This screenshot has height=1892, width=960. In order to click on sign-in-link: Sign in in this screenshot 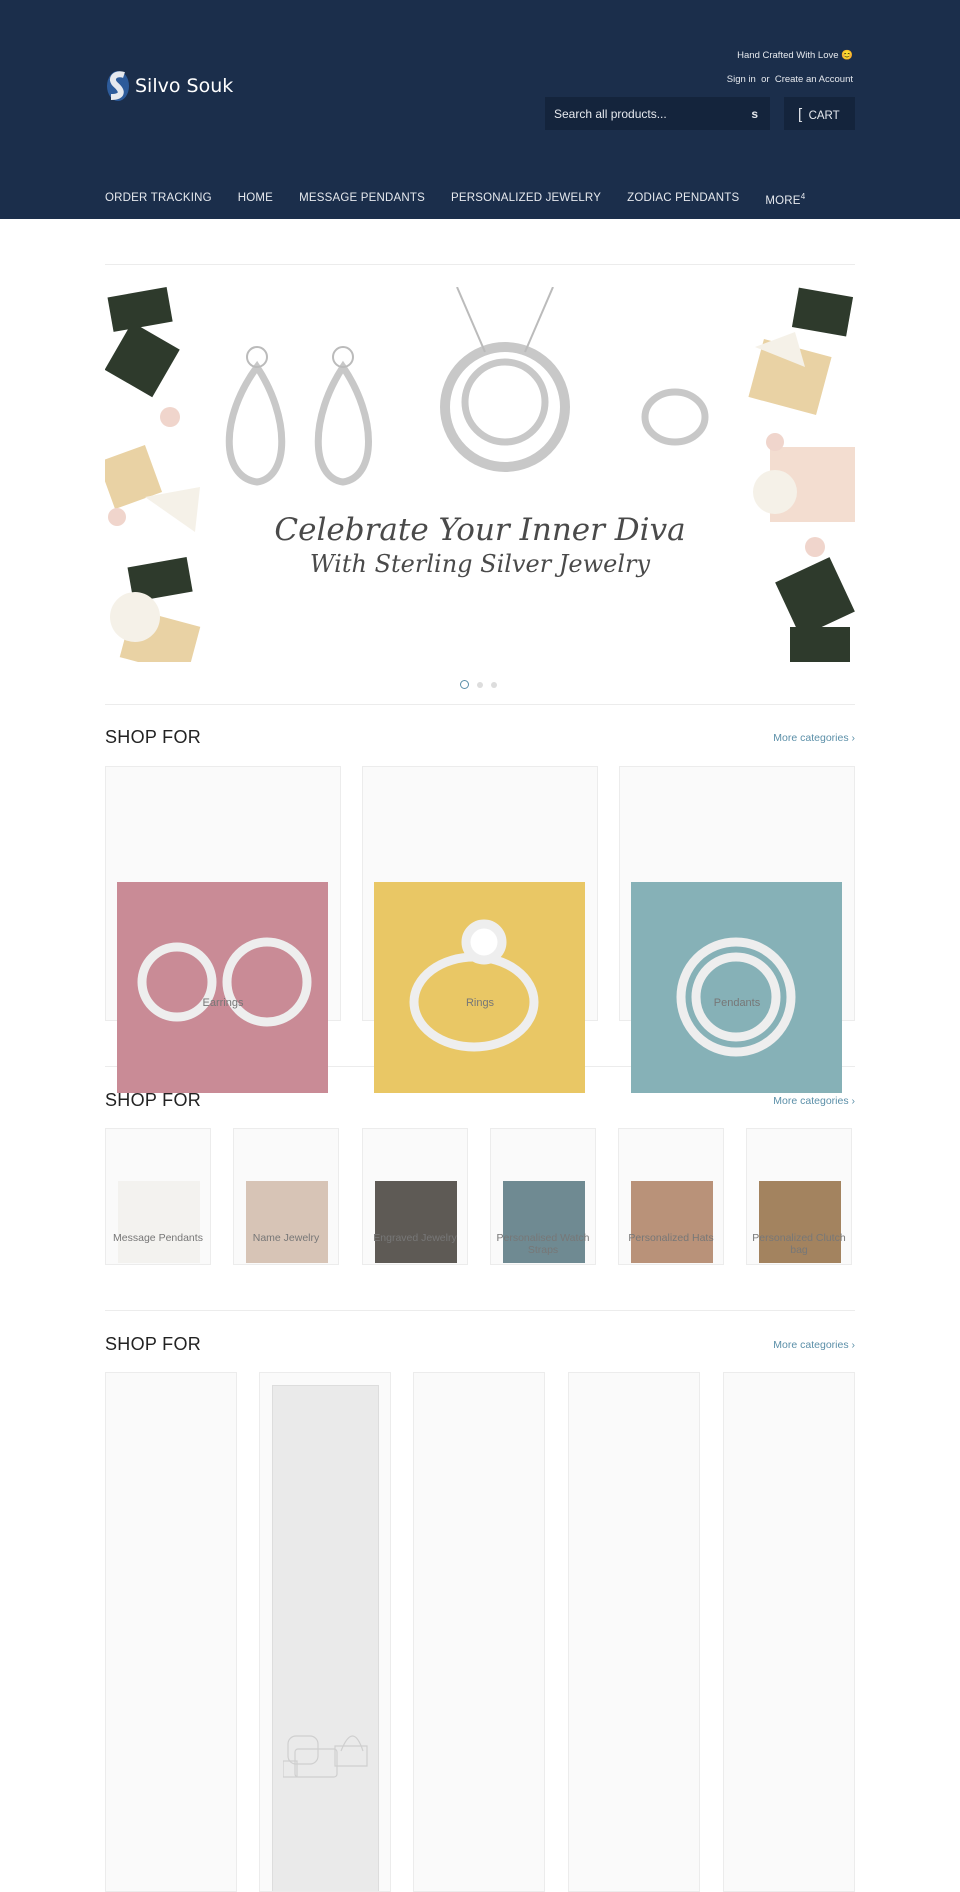, I will do `click(741, 79)`.